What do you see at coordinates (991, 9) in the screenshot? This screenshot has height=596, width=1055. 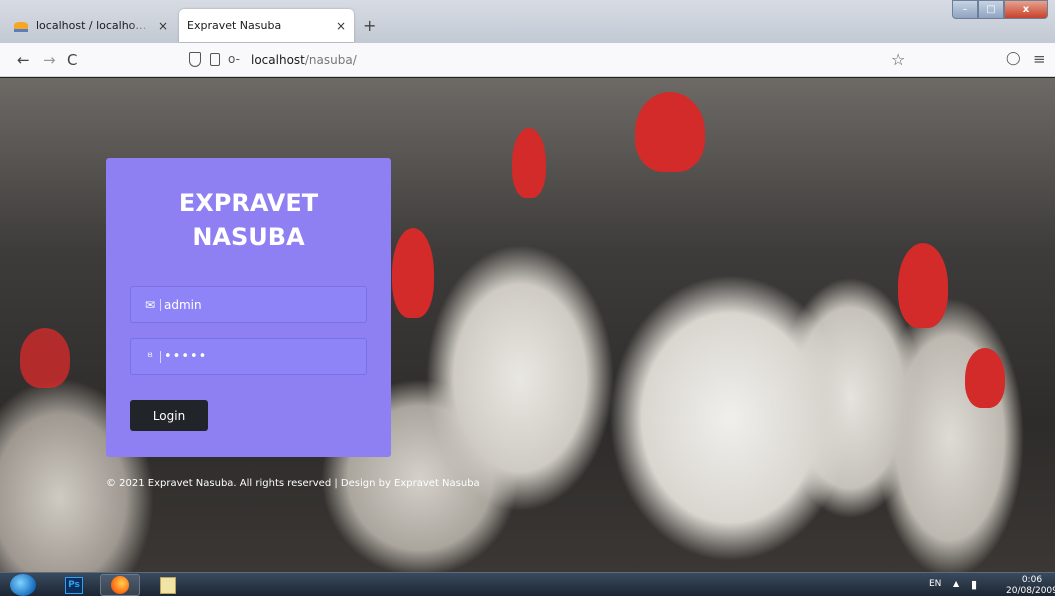 I see `maximize-button: □` at bounding box center [991, 9].